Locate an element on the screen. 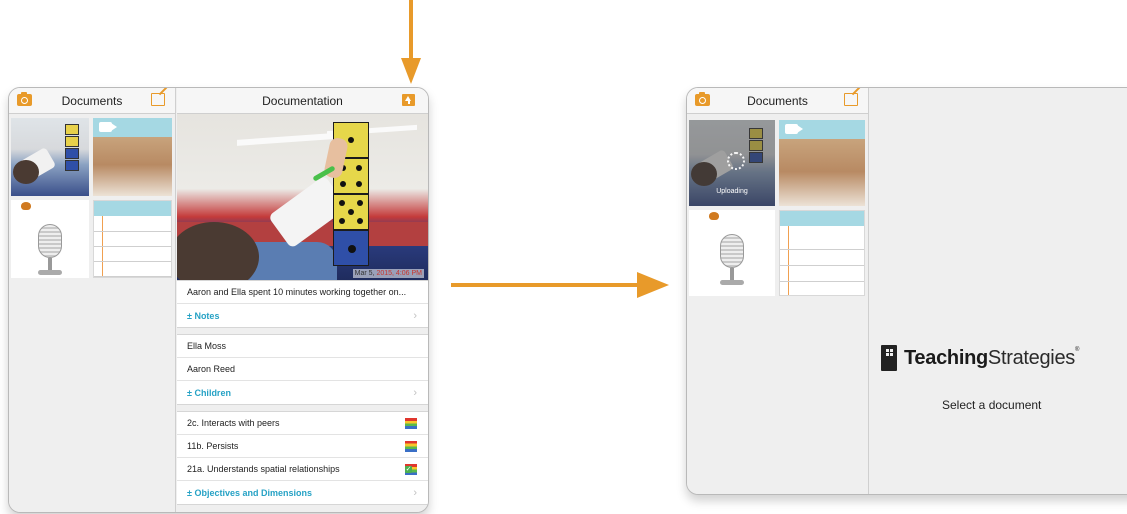 Image resolution: width=1127 pixels, height=514 pixels. objective-row: 11b. Persists is located at coordinates (302, 446).